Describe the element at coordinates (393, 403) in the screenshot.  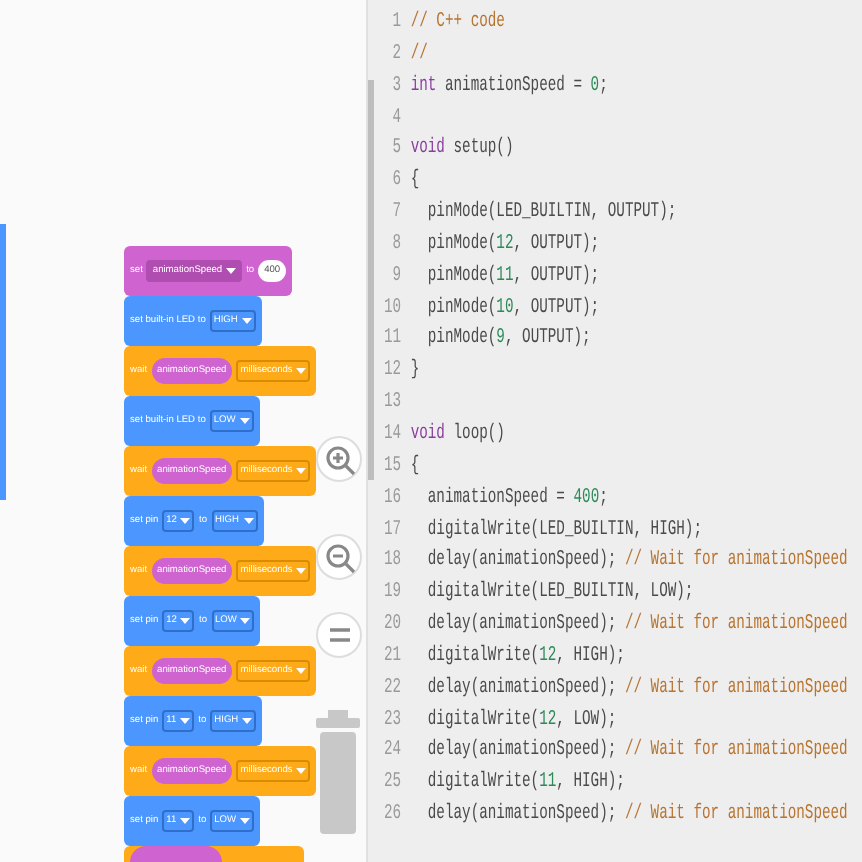
I see `line-number: 13` at that location.